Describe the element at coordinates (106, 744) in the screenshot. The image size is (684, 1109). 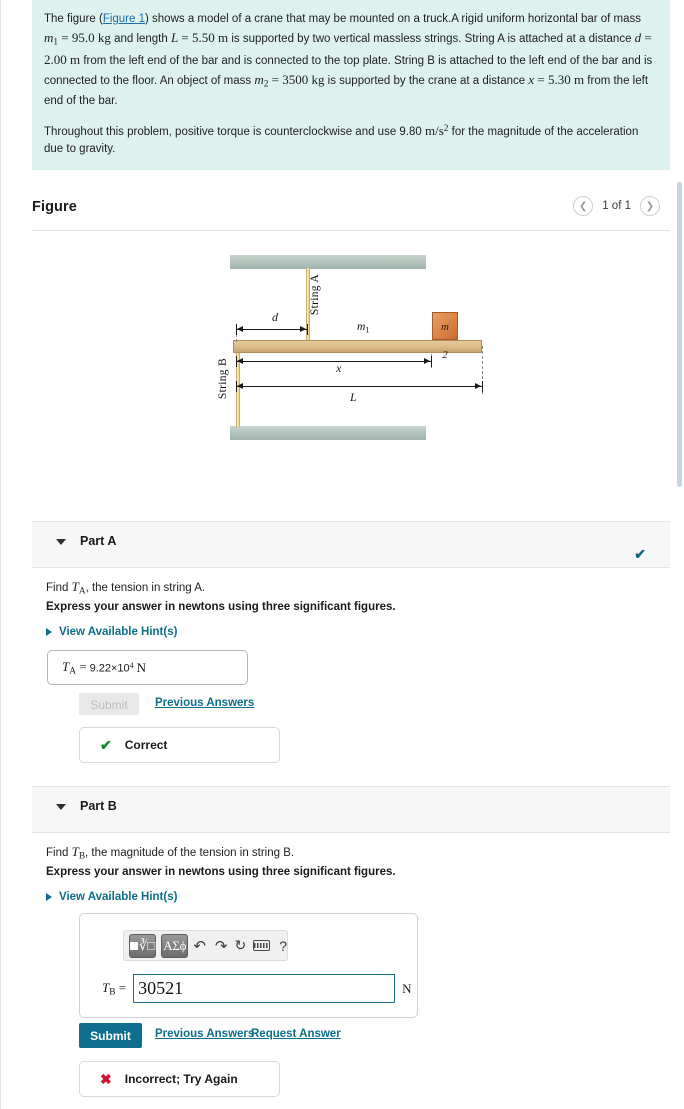
I see `check-icon: ✔` at that location.